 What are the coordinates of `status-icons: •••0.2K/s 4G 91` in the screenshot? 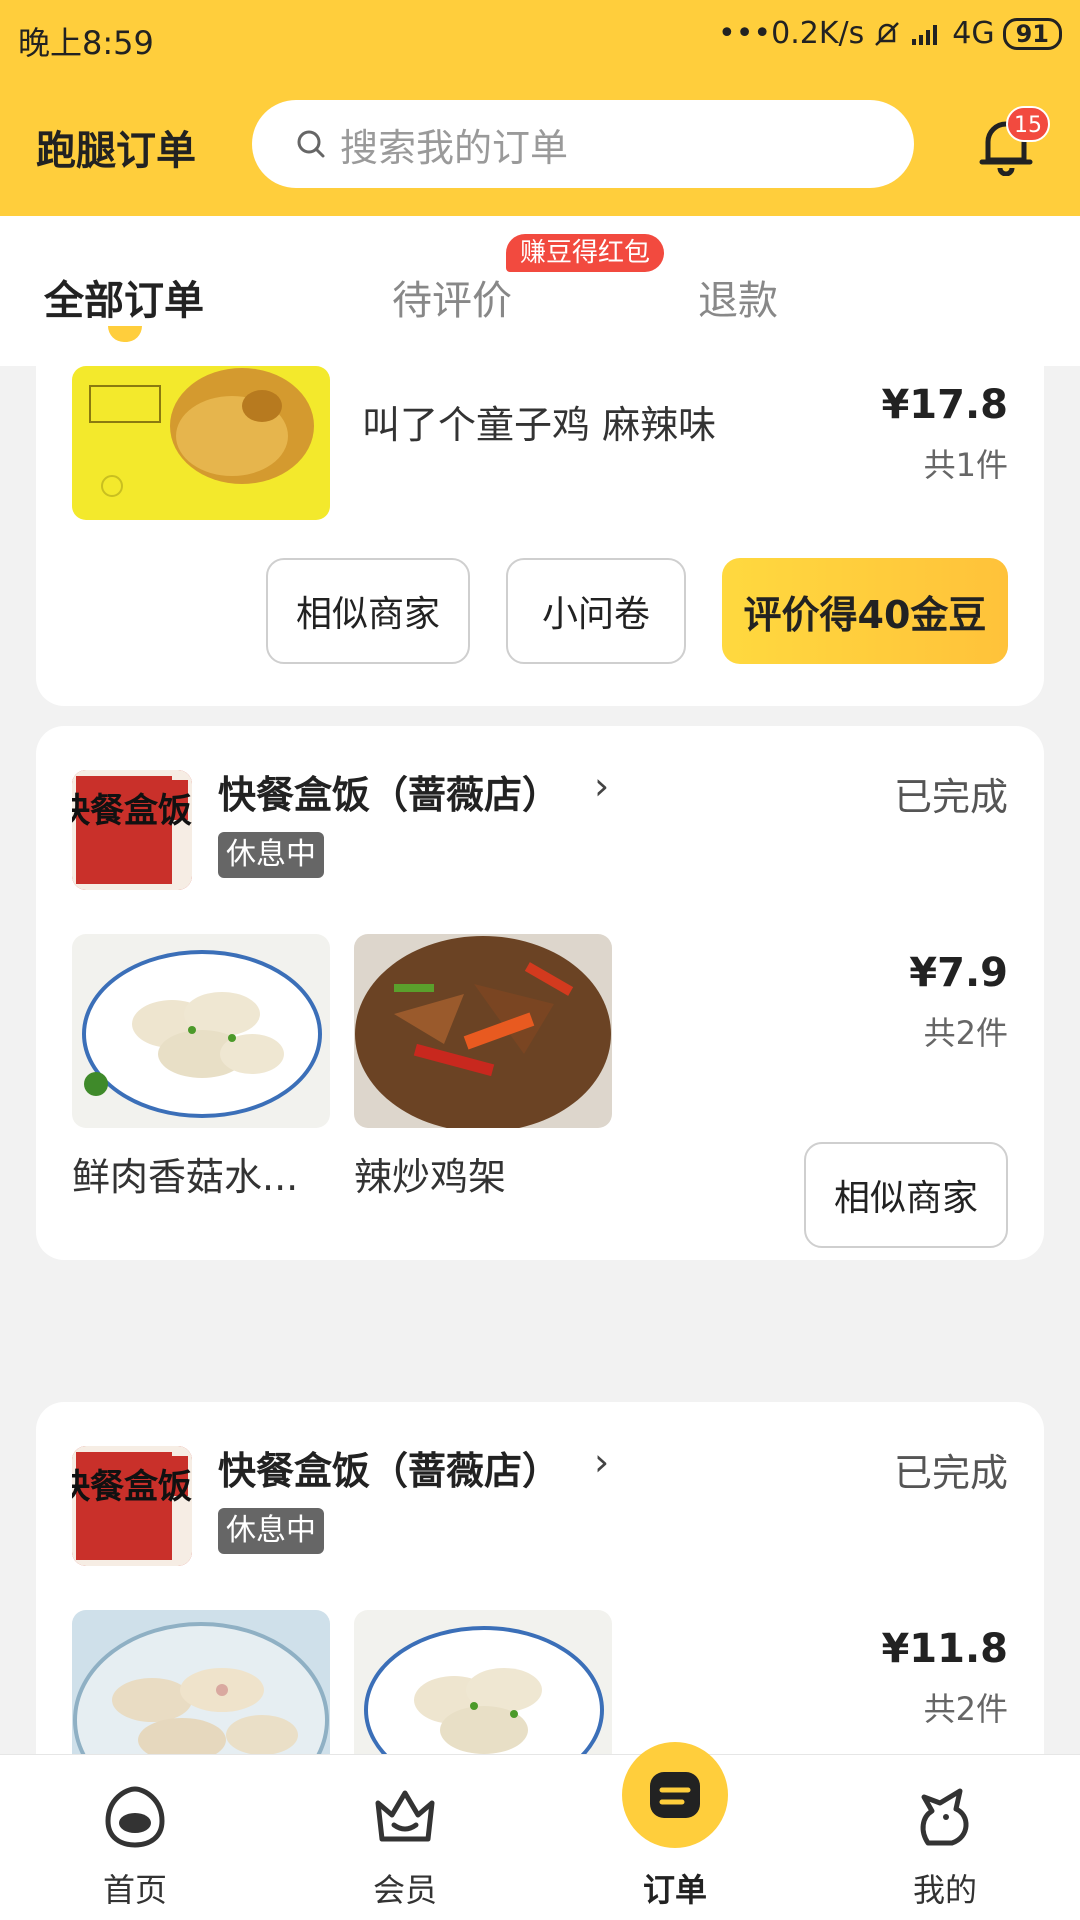 It's located at (890, 33).